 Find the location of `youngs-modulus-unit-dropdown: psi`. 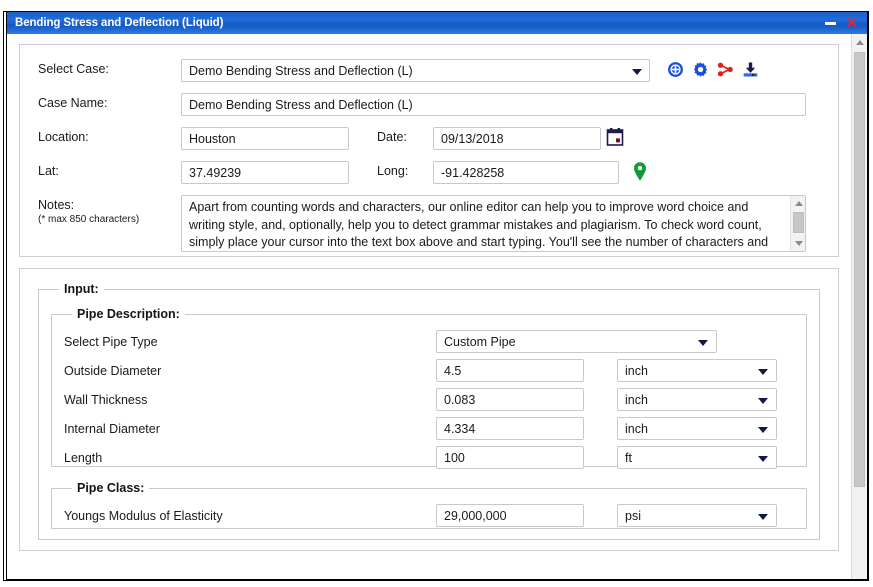

youngs-modulus-unit-dropdown: psi is located at coordinates (697, 515).